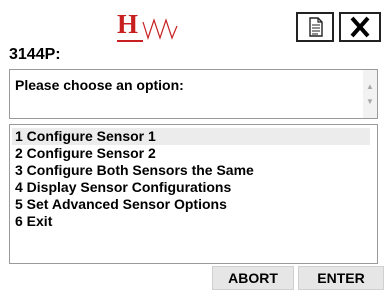  What do you see at coordinates (370, 87) in the screenshot?
I see `scroll-up-icon: ▲` at bounding box center [370, 87].